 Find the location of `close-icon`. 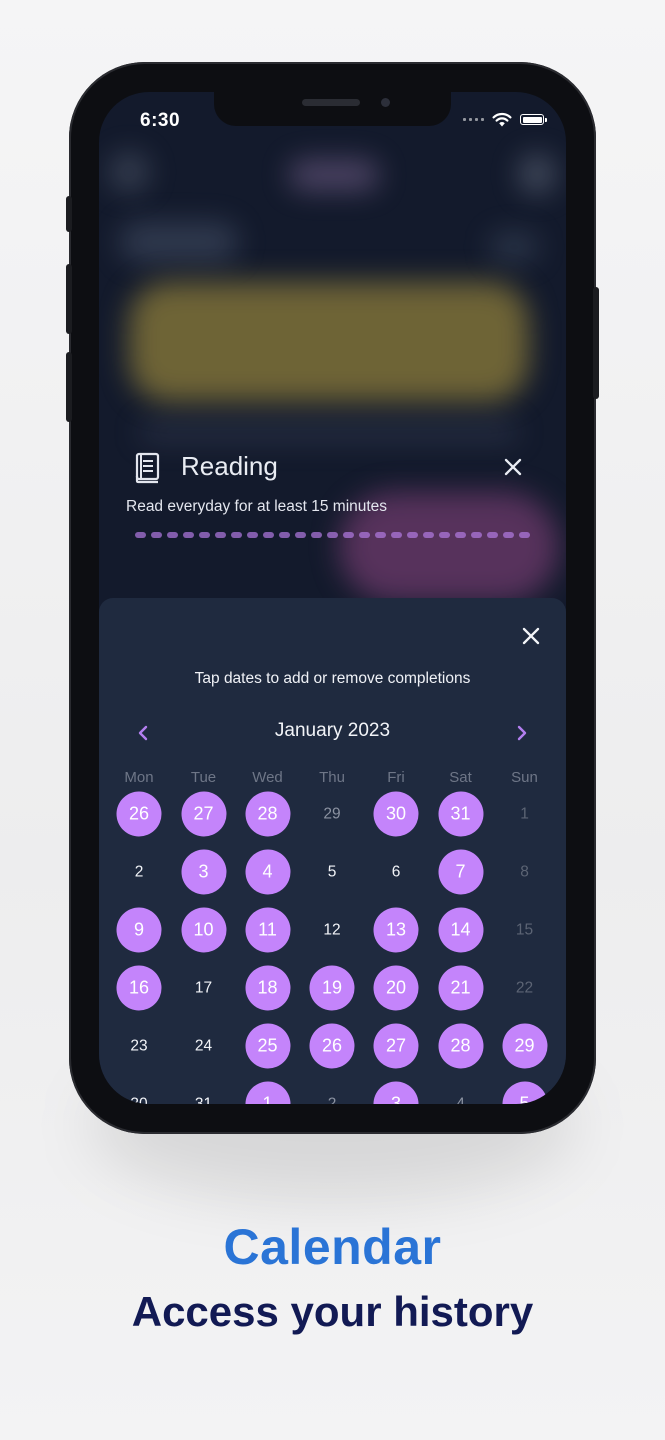

close-icon is located at coordinates (513, 467).